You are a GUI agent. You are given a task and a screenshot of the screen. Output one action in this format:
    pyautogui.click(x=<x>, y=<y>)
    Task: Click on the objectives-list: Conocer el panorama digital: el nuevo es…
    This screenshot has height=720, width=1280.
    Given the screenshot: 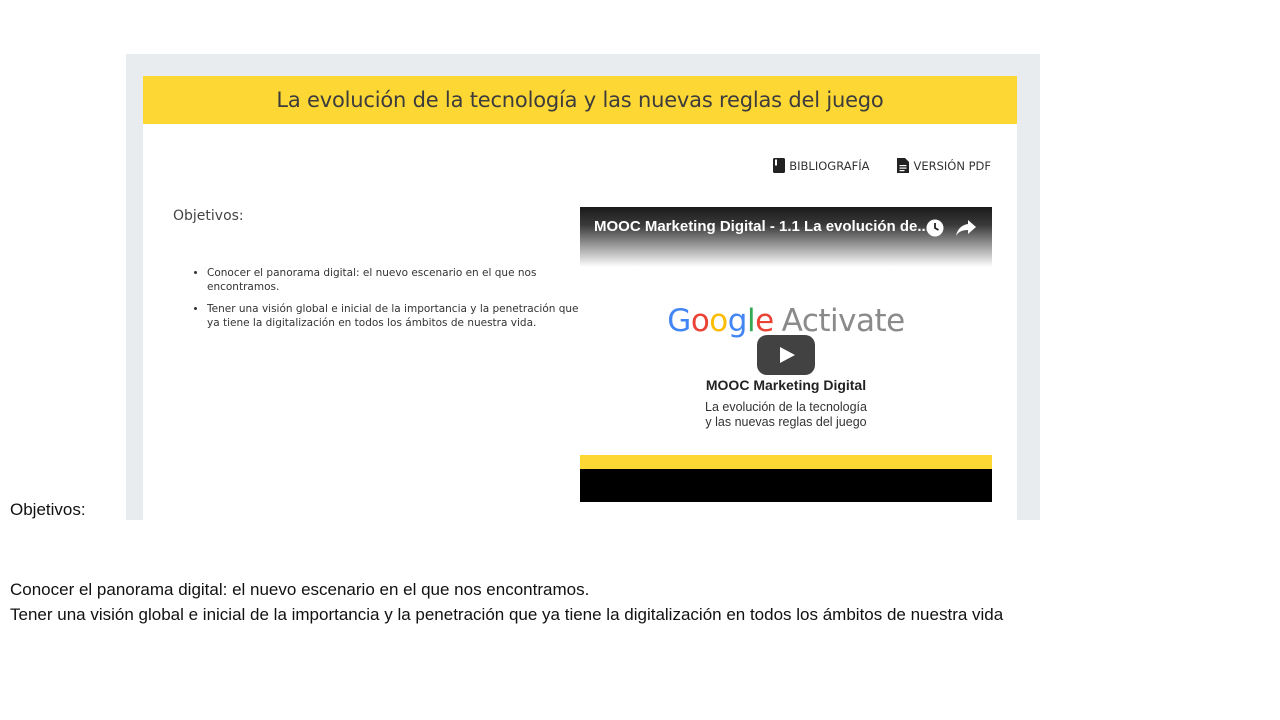 What is the action you would take?
    pyautogui.click(x=388, y=302)
    